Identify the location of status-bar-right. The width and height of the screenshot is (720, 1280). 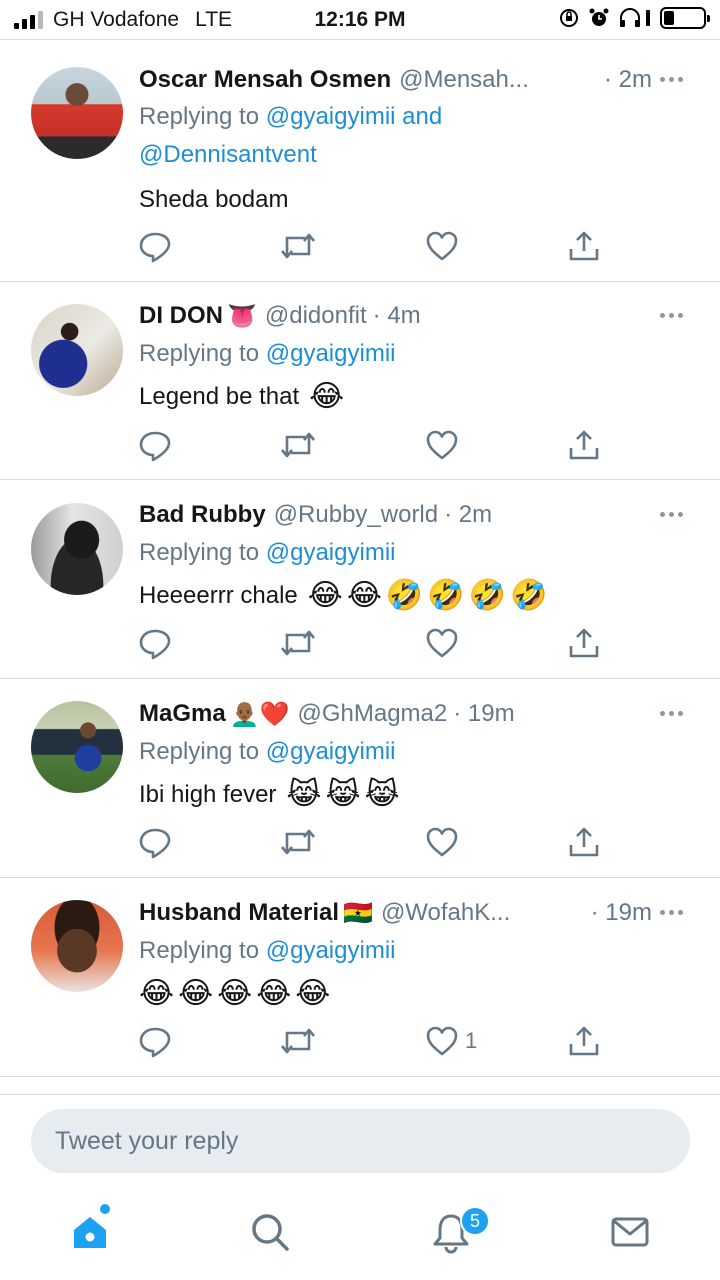
(634, 18).